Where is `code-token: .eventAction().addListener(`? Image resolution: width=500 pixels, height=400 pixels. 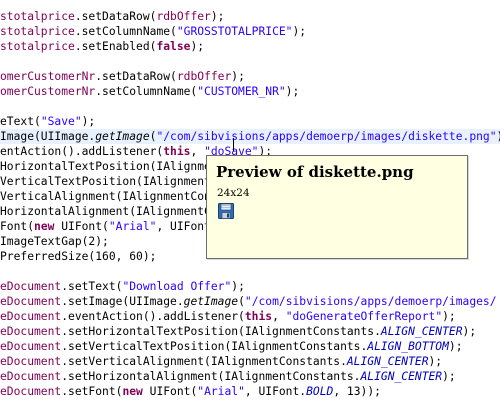
code-token: .eventAction().addListener( is located at coordinates (153, 316).